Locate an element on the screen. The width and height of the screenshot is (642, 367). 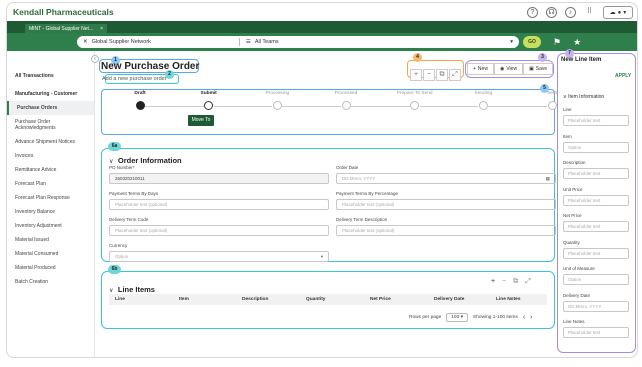
view-button: ◉ View is located at coordinates (508, 69).